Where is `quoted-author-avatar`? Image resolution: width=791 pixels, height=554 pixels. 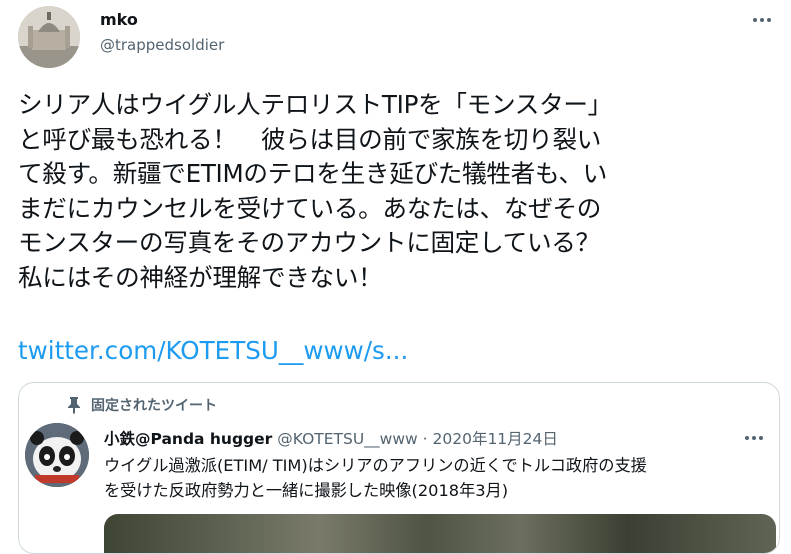 quoted-author-avatar is located at coordinates (57, 455).